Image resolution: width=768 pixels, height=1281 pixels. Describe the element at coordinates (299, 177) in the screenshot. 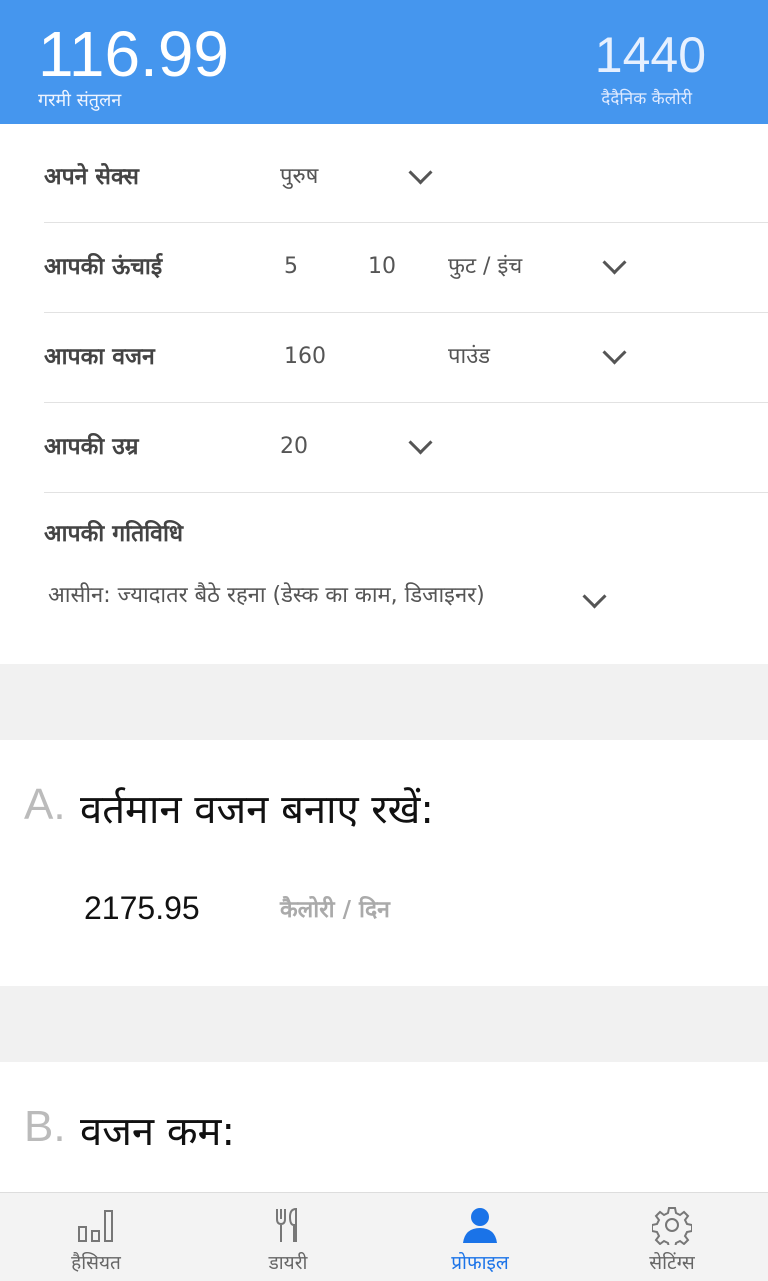

I see `sex-select: पुरुष` at that location.